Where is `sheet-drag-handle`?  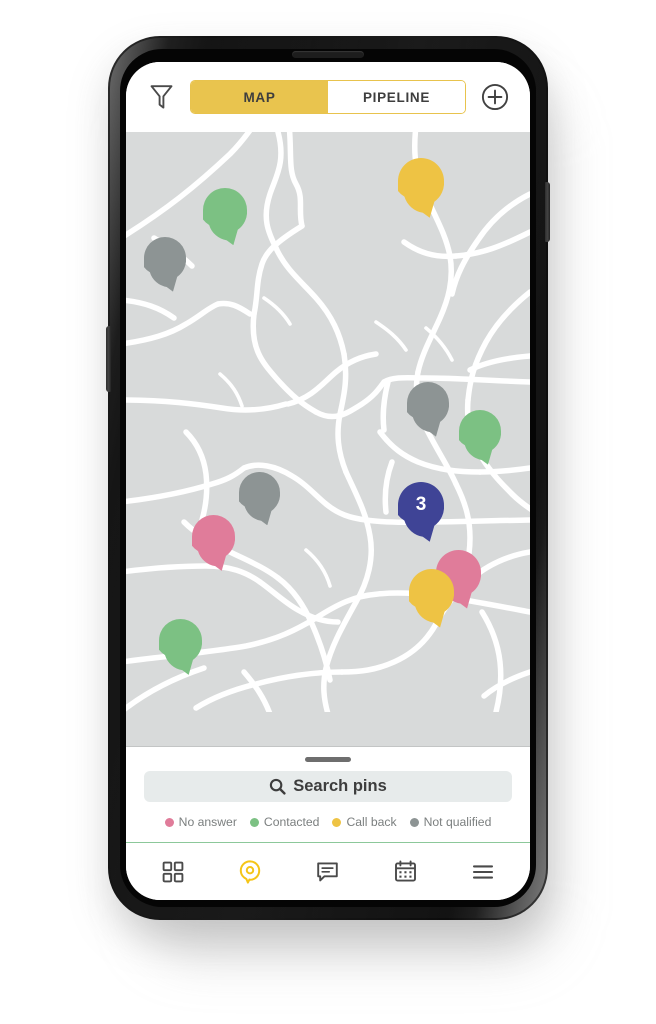
sheet-drag-handle is located at coordinates (328, 759).